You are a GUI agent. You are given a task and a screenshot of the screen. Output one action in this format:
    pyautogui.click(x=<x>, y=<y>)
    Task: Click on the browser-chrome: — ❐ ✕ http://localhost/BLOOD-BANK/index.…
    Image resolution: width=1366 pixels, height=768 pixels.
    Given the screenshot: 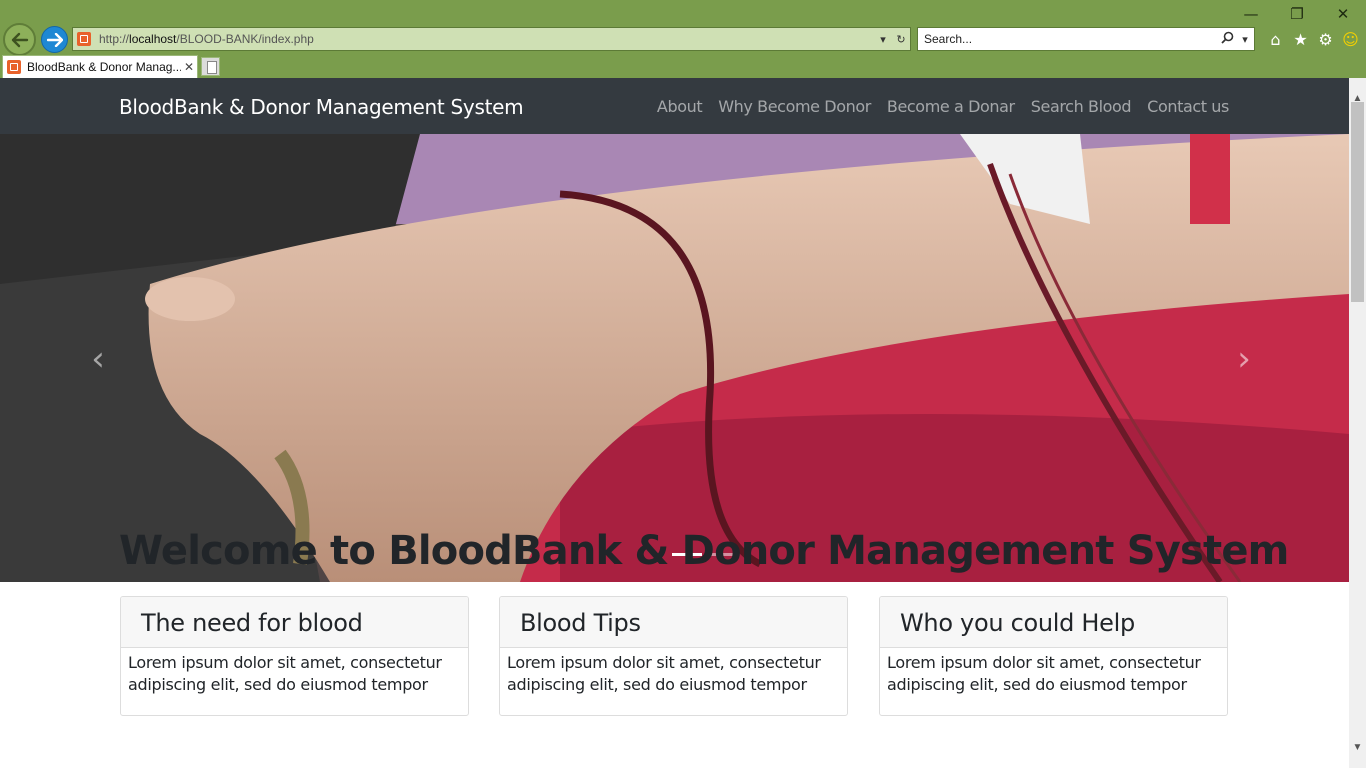 What is the action you would take?
    pyautogui.click(x=683, y=39)
    